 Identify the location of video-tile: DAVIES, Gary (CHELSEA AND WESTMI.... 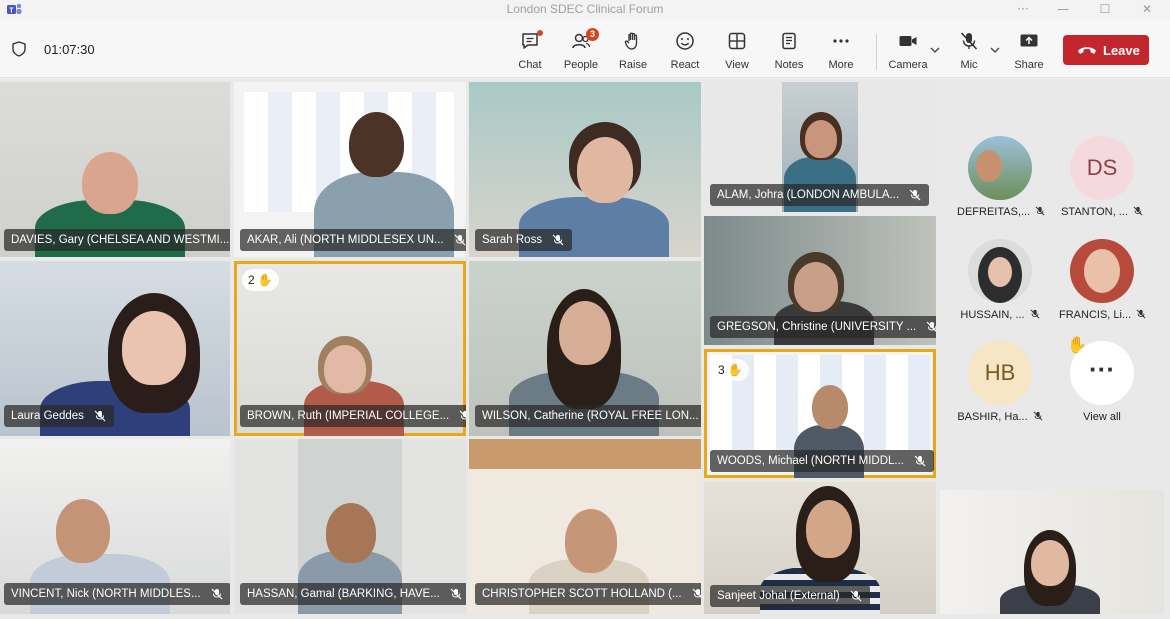
(115, 169).